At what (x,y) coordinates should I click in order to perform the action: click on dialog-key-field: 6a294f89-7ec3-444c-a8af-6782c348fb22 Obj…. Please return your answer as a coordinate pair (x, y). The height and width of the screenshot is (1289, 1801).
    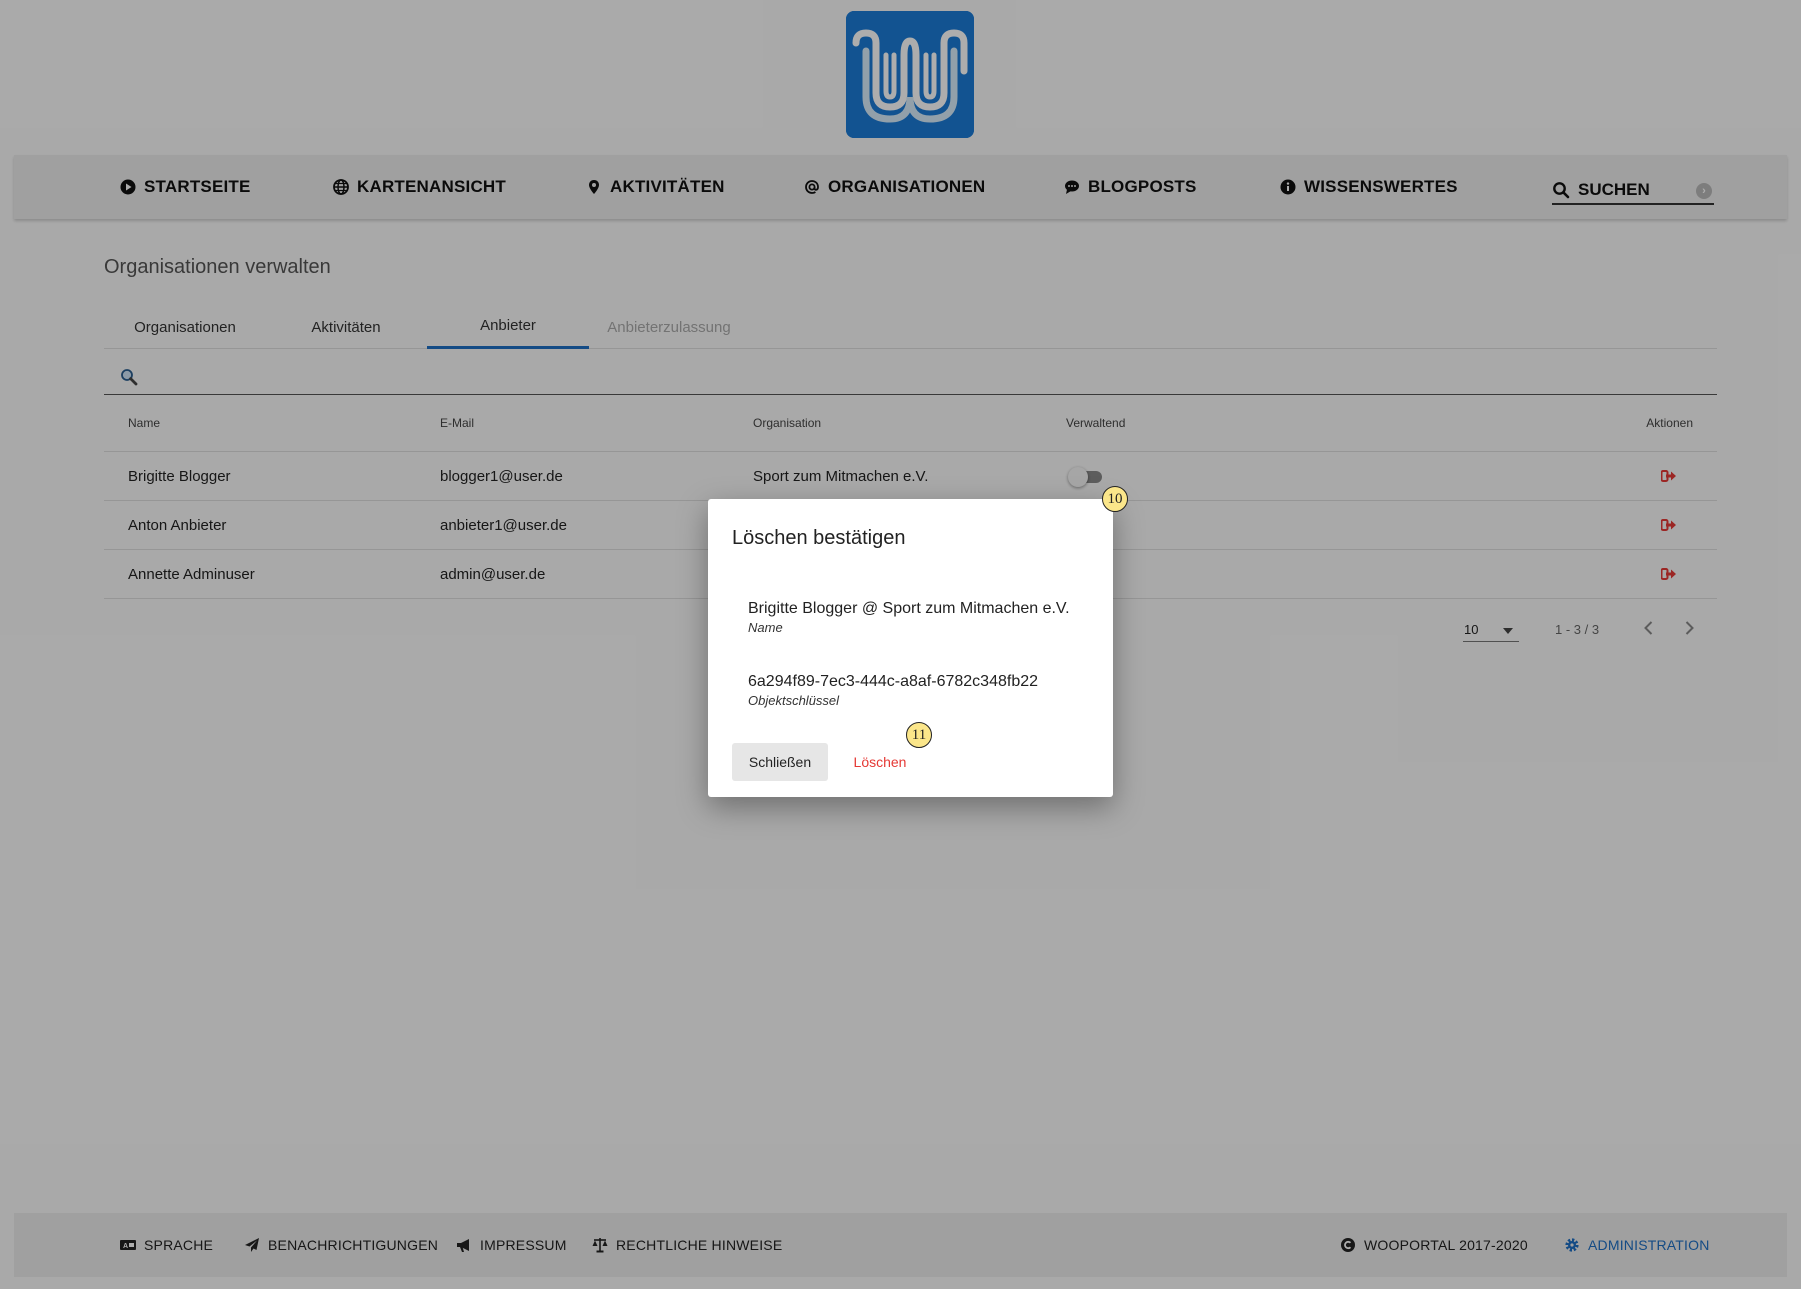
    Looking at the image, I should click on (893, 690).